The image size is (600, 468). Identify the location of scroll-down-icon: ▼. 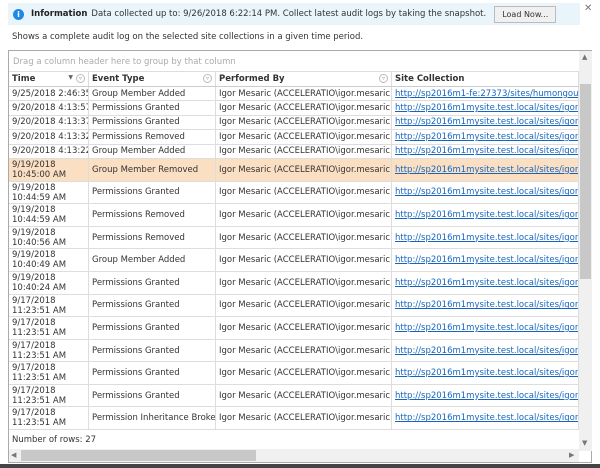
(584, 443).